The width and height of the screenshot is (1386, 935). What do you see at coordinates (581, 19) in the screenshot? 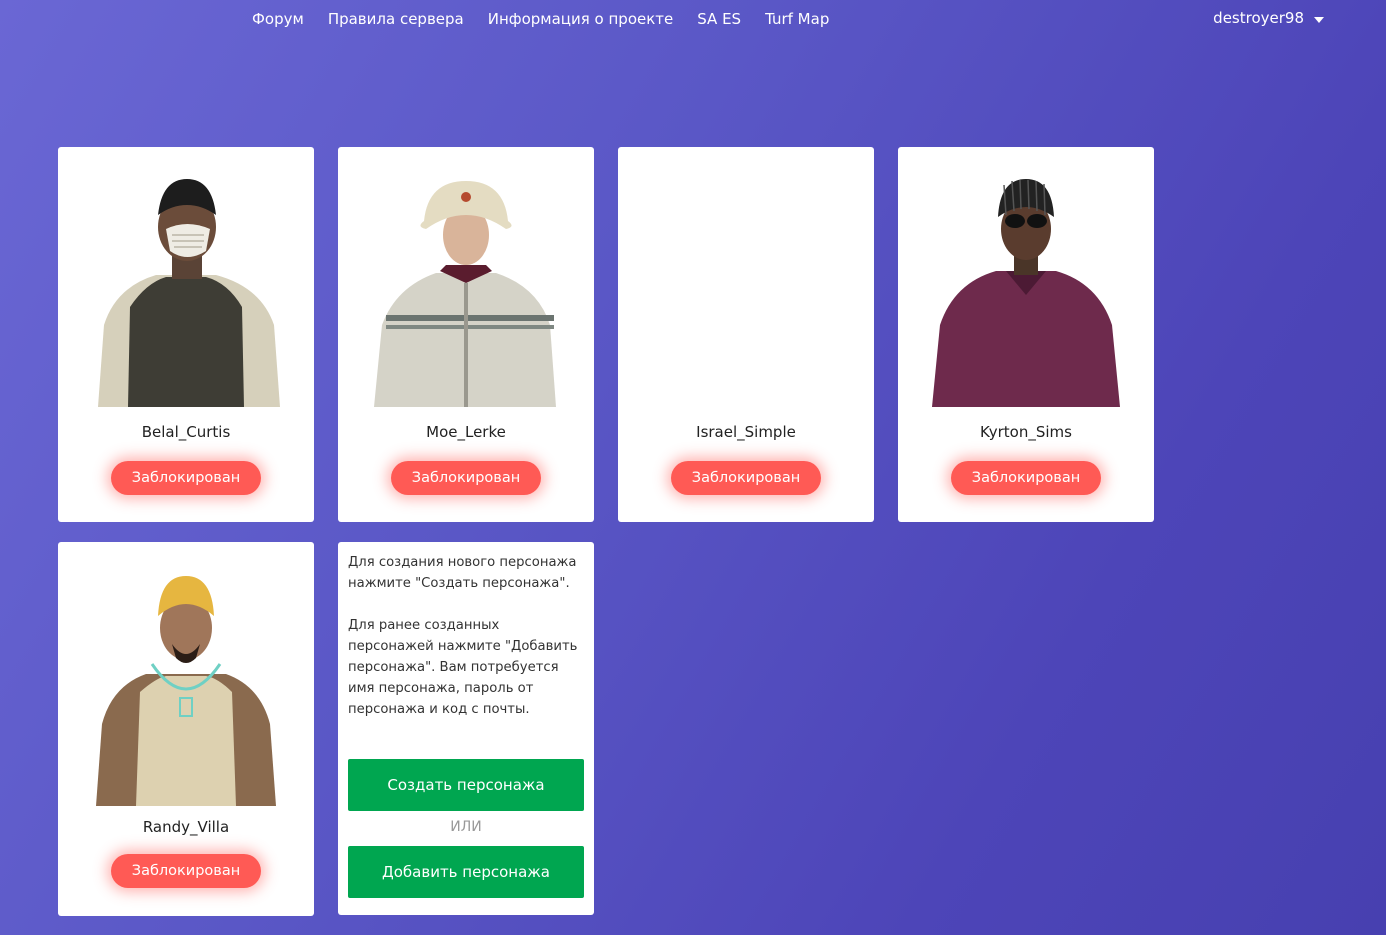
I see `nav-link-project-info: Информация о проекте` at bounding box center [581, 19].